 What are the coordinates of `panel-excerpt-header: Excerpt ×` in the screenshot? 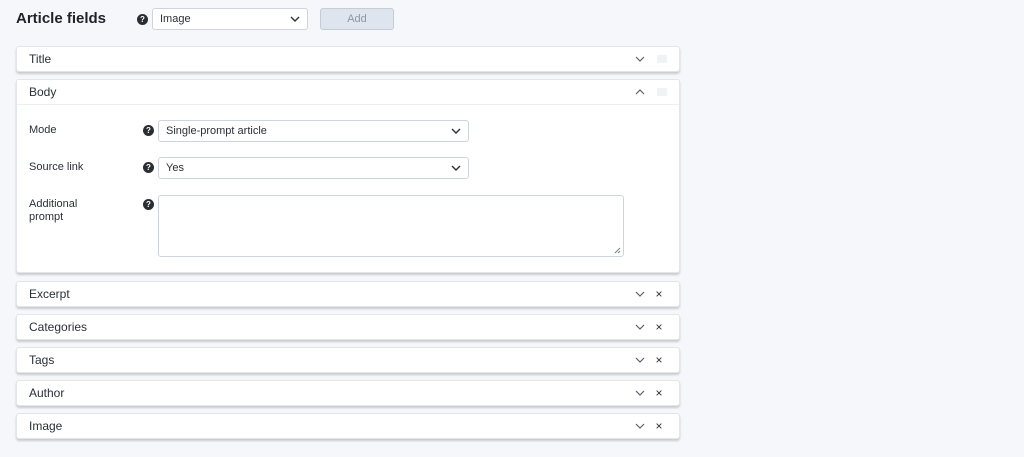 It's located at (348, 294).